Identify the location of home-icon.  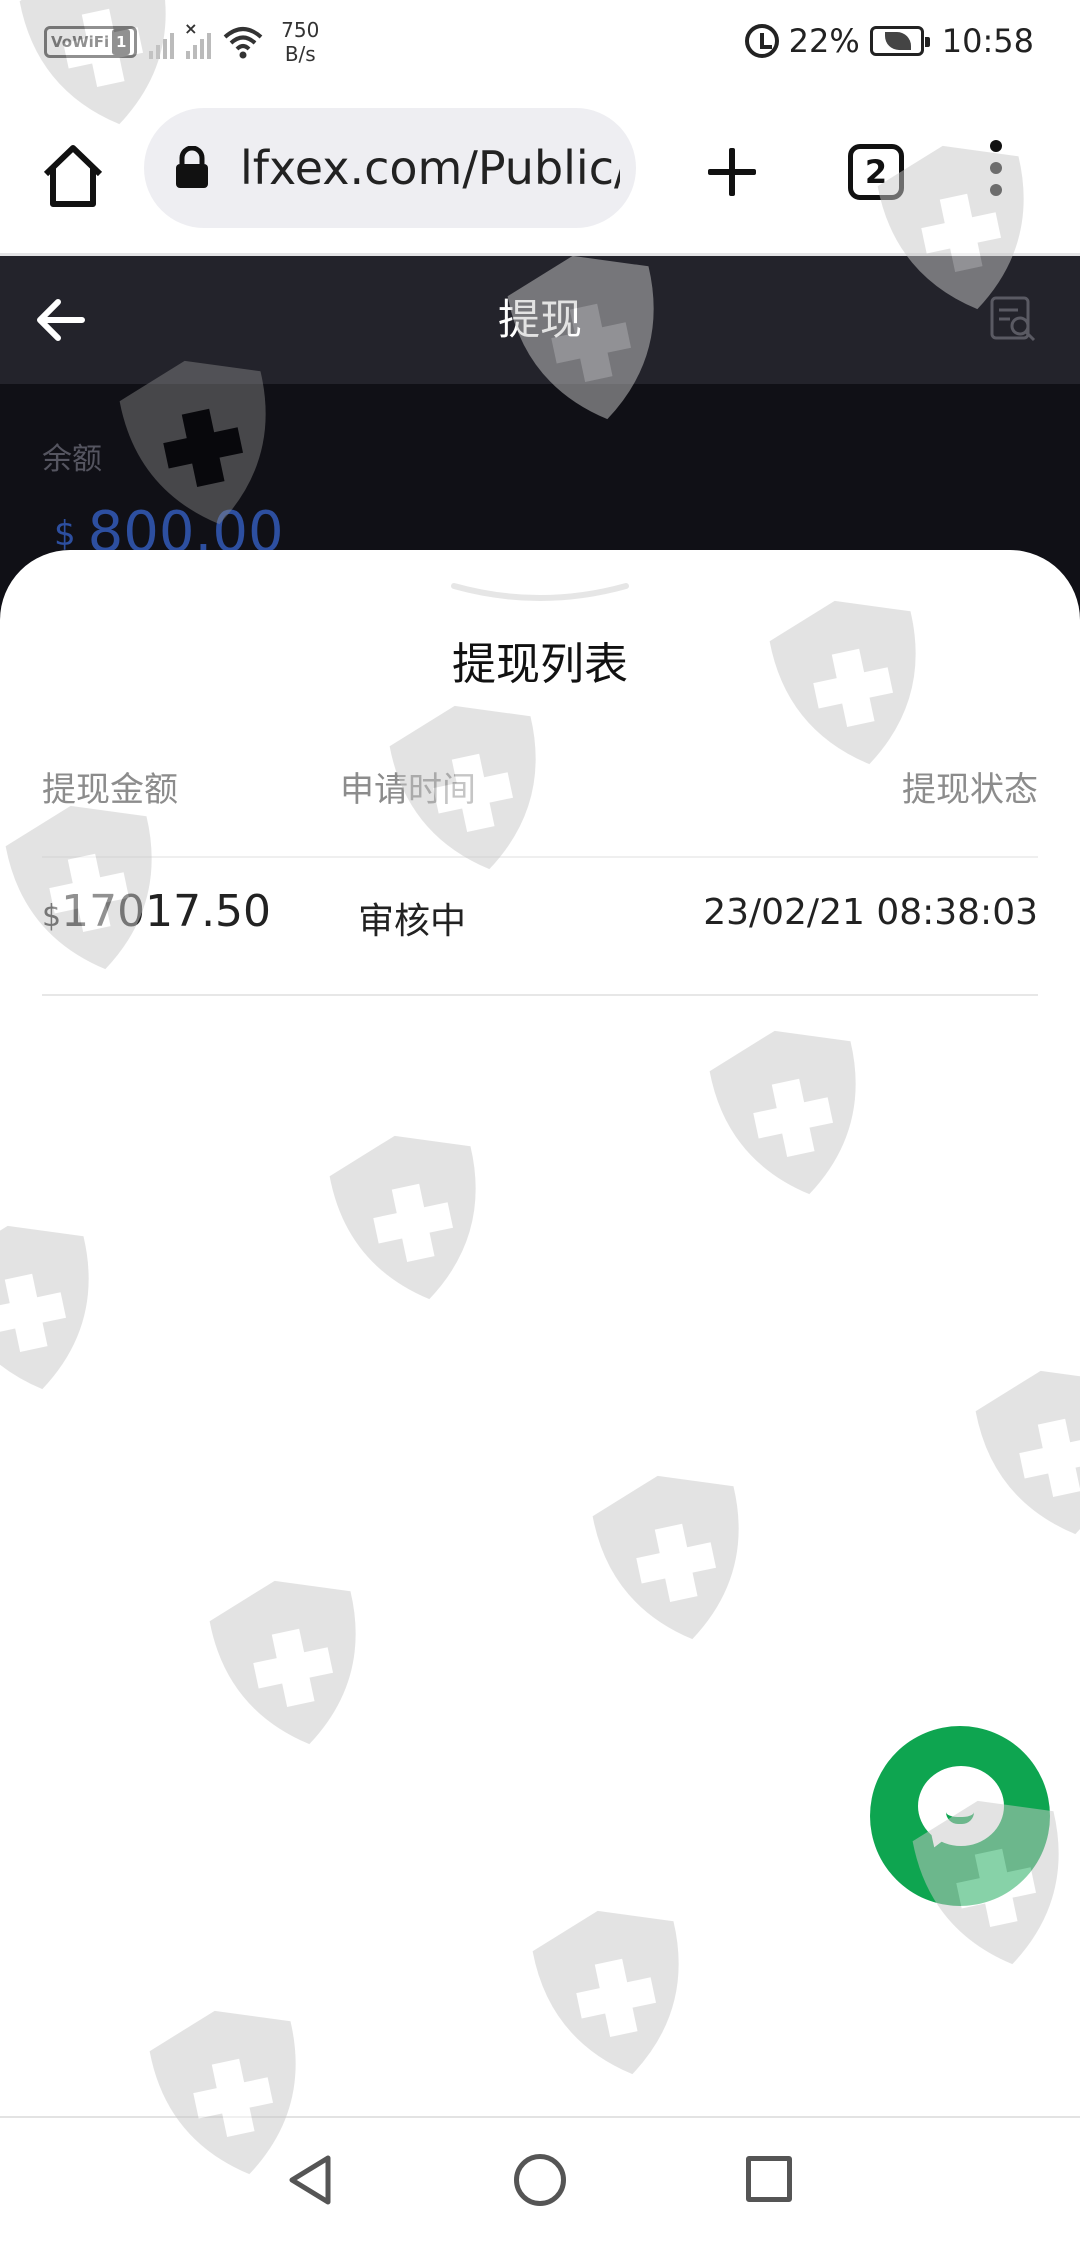
(73, 175).